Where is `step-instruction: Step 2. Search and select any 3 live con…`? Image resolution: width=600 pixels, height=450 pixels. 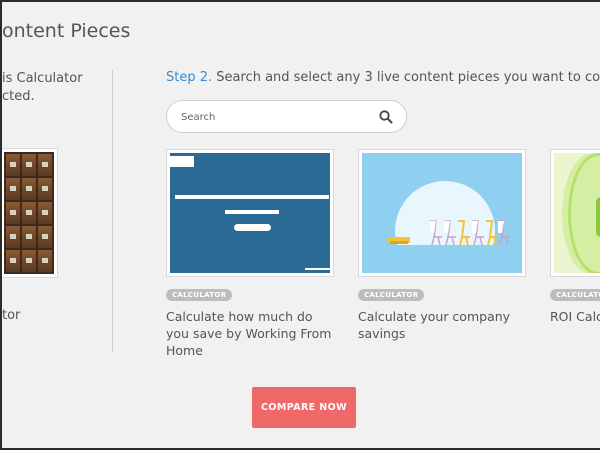 step-instruction: Step 2. Search and select any 3 live con… is located at coordinates (383, 77).